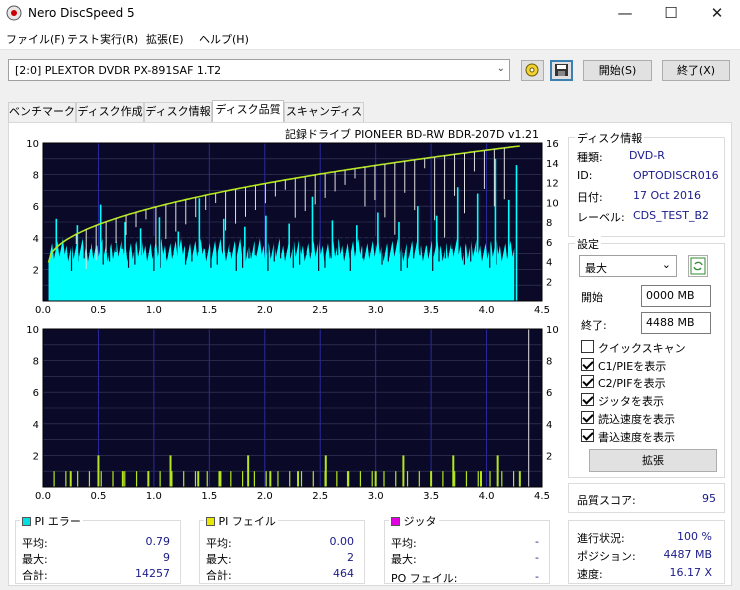 The width and height of the screenshot is (740, 590). Describe the element at coordinates (606, 556) in the screenshot. I see `position-label: ポジション:` at that location.